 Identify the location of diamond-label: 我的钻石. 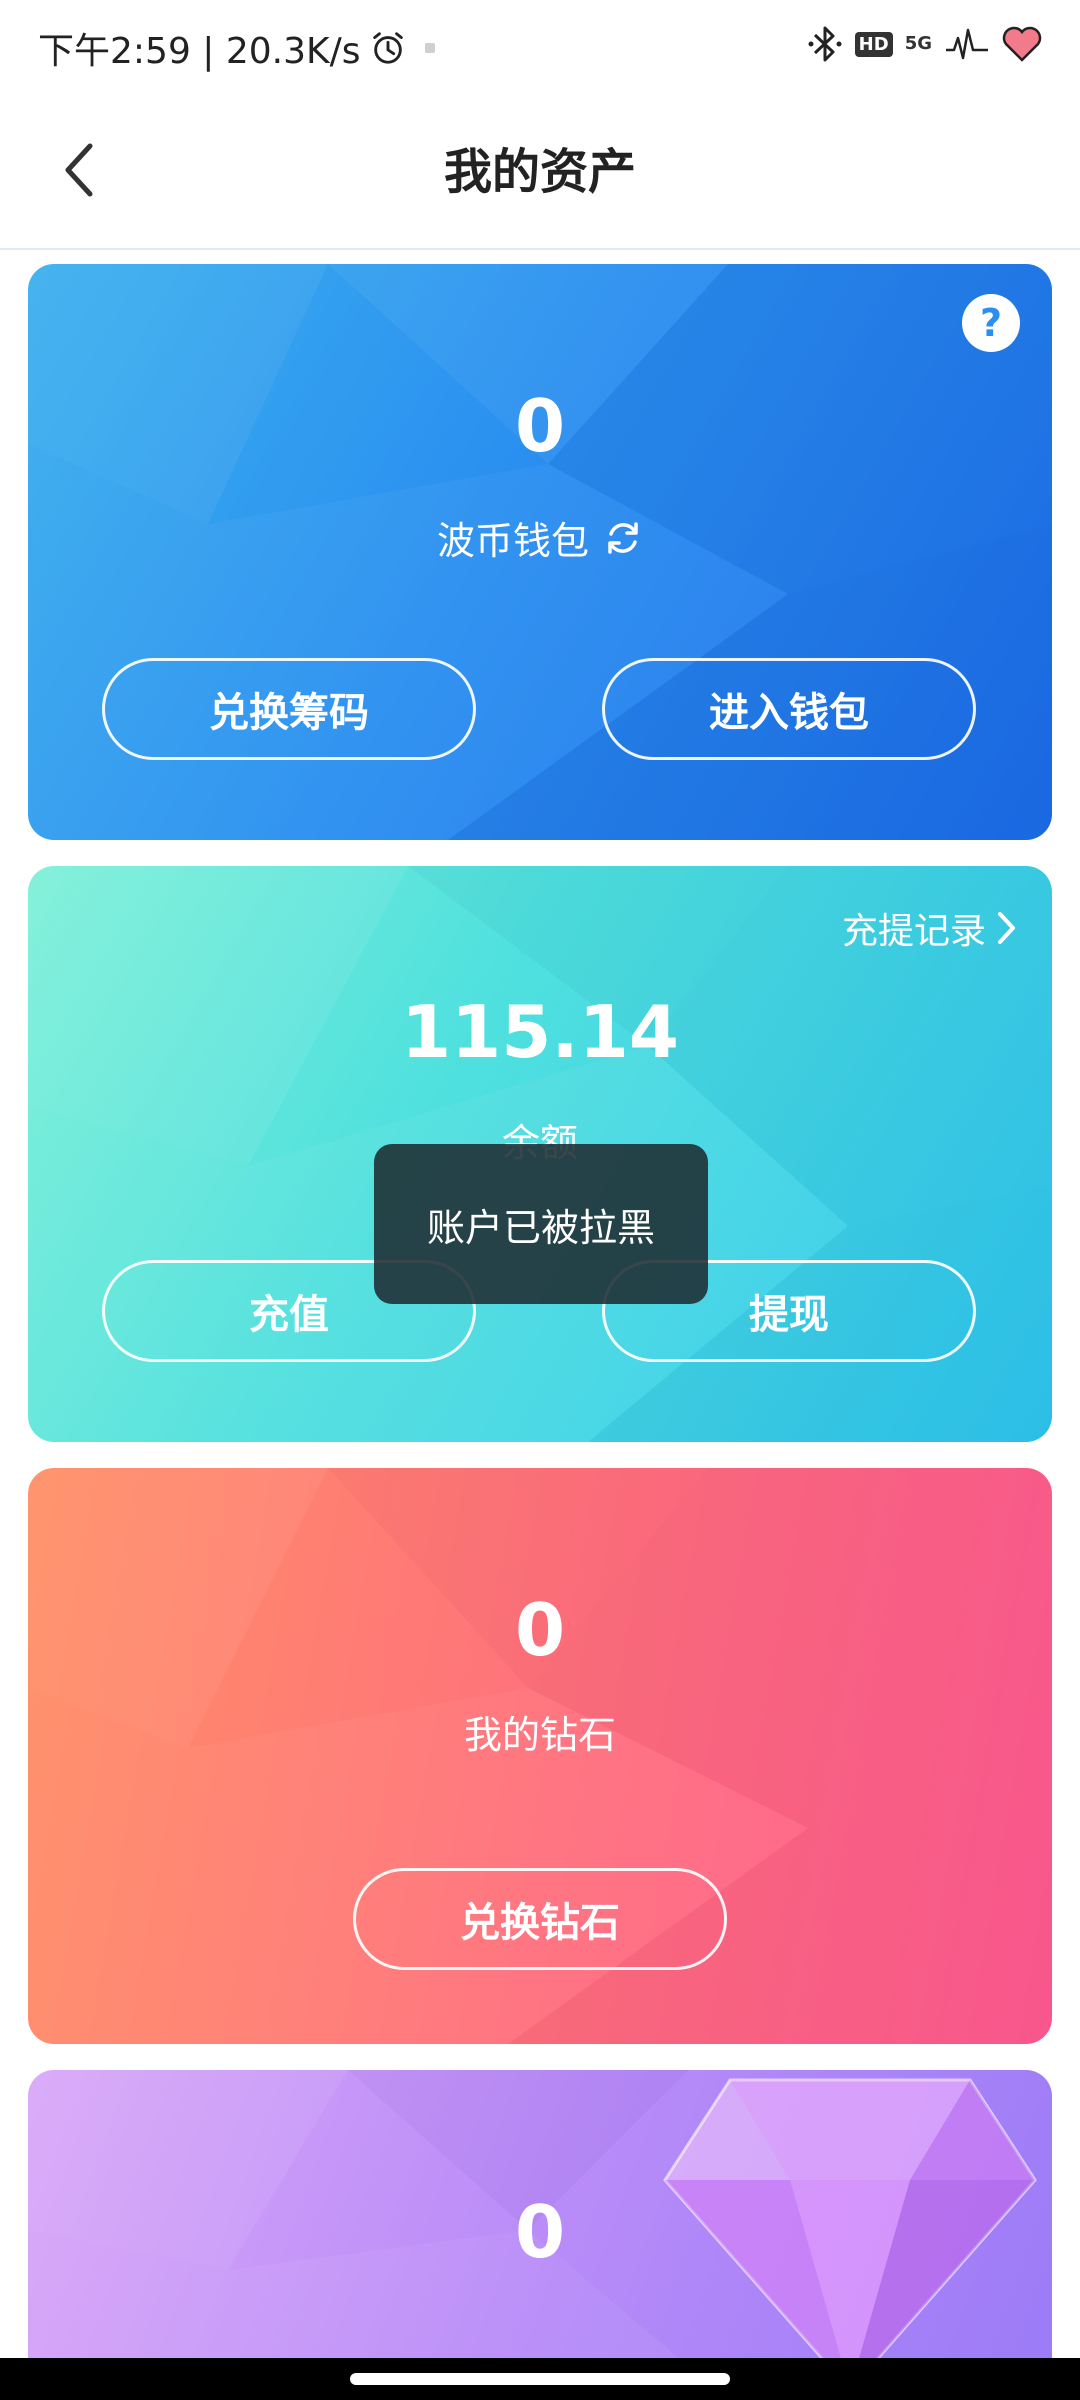
(539, 1735).